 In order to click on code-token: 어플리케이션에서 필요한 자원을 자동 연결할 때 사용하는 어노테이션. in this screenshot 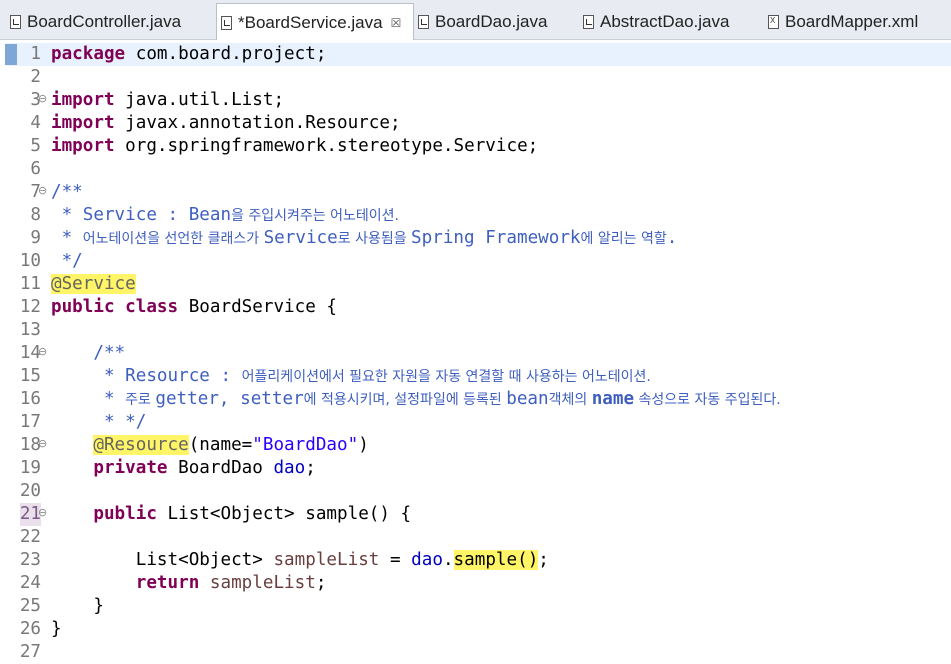, I will do `click(446, 377)`.